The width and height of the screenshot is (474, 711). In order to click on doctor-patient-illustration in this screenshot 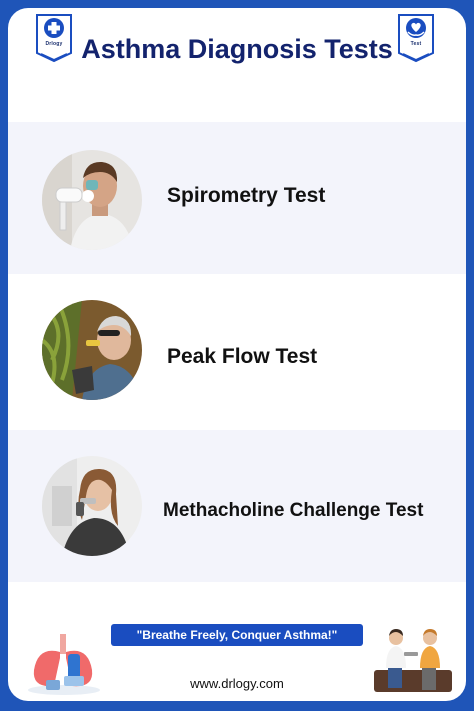, I will do `click(414, 661)`.